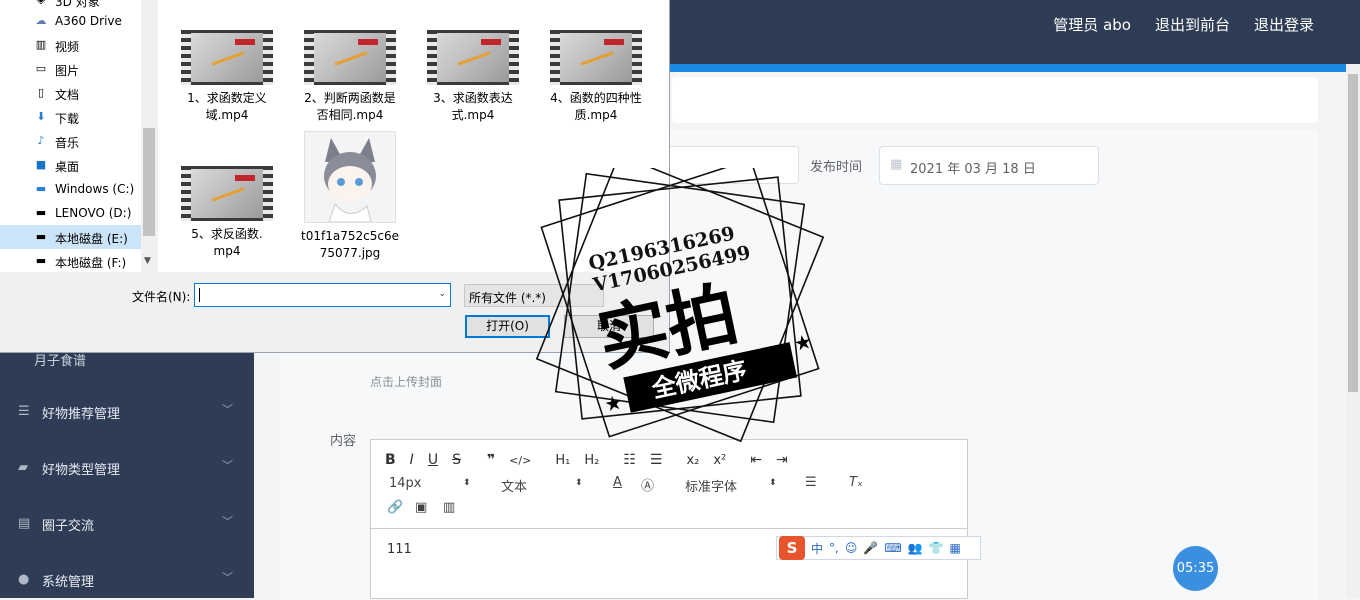 The width and height of the screenshot is (1360, 600). What do you see at coordinates (95, 189) in the screenshot?
I see `tree-item-label: Windows (C:)` at bounding box center [95, 189].